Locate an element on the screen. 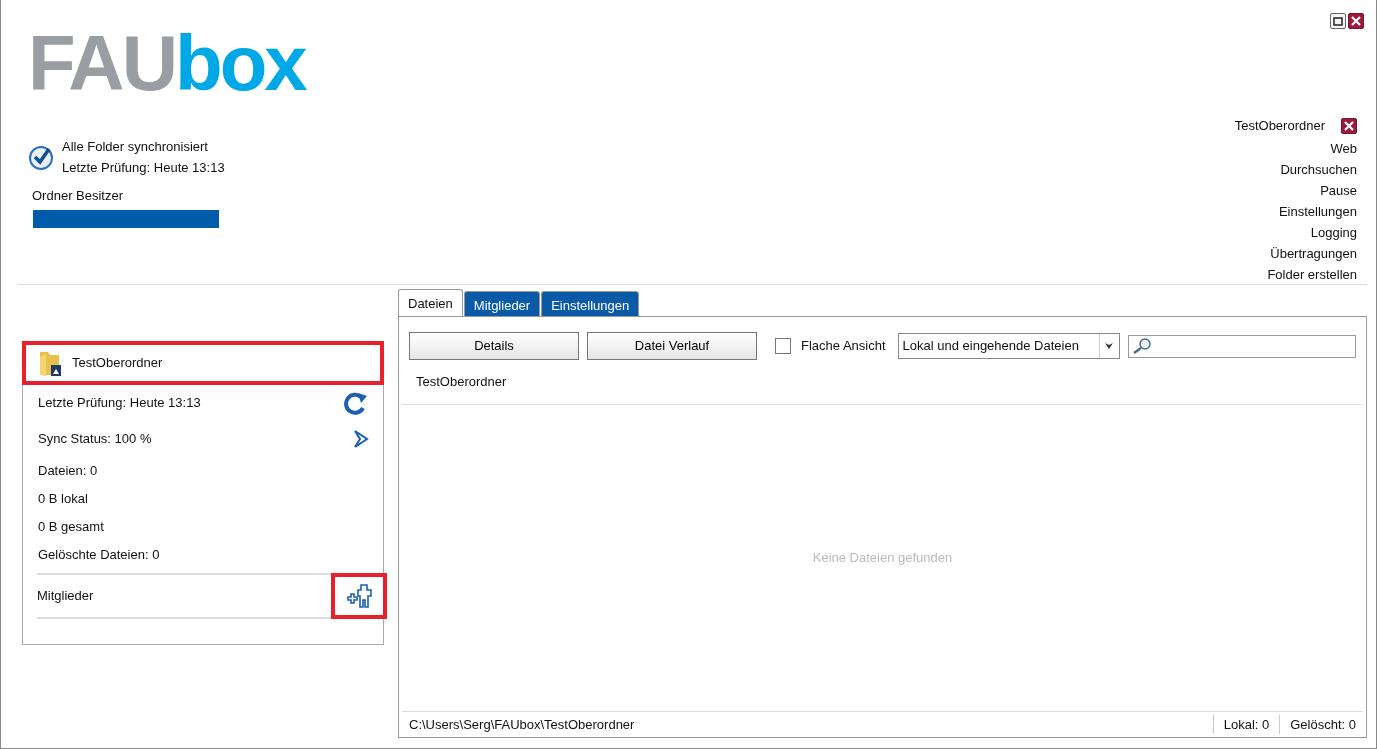 This screenshot has width=1377, height=749. breadcrumb-text: TestOberordner is located at coordinates (882, 382).